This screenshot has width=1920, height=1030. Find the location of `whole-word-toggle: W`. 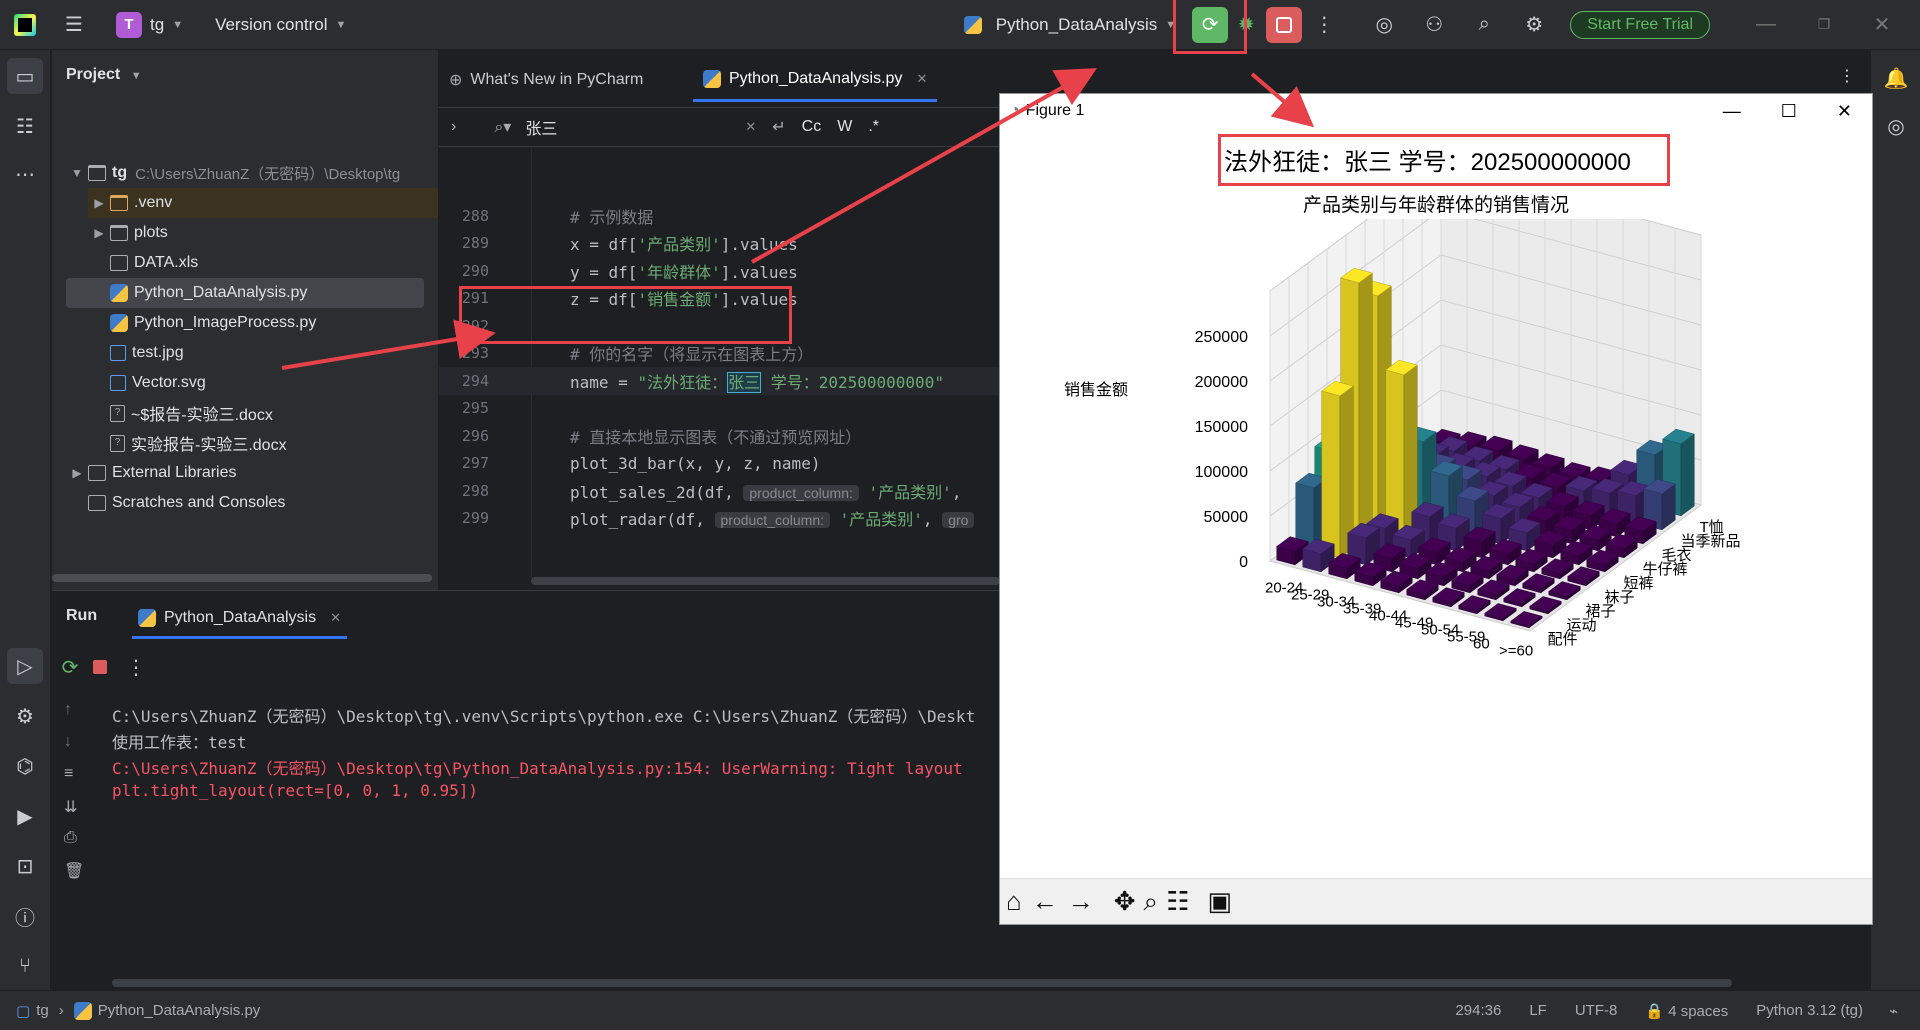

whole-word-toggle: W is located at coordinates (844, 127).